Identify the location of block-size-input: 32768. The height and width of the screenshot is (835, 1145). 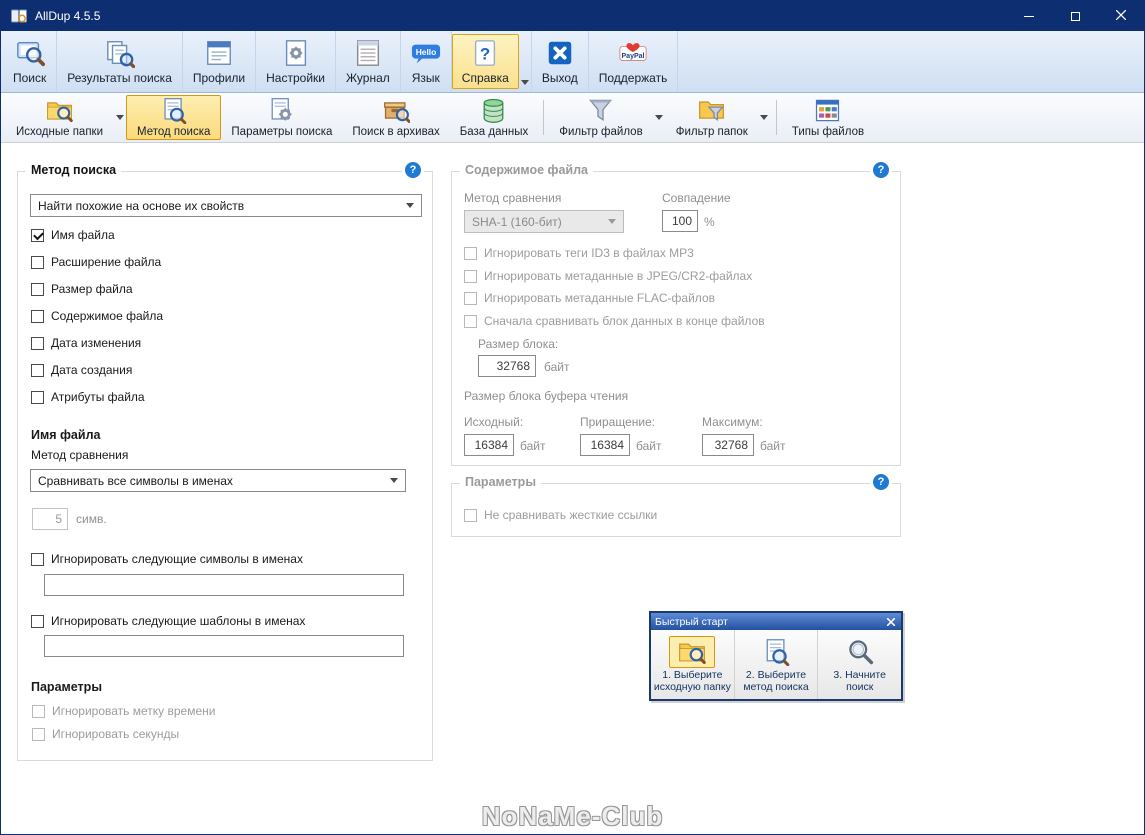
(507, 366).